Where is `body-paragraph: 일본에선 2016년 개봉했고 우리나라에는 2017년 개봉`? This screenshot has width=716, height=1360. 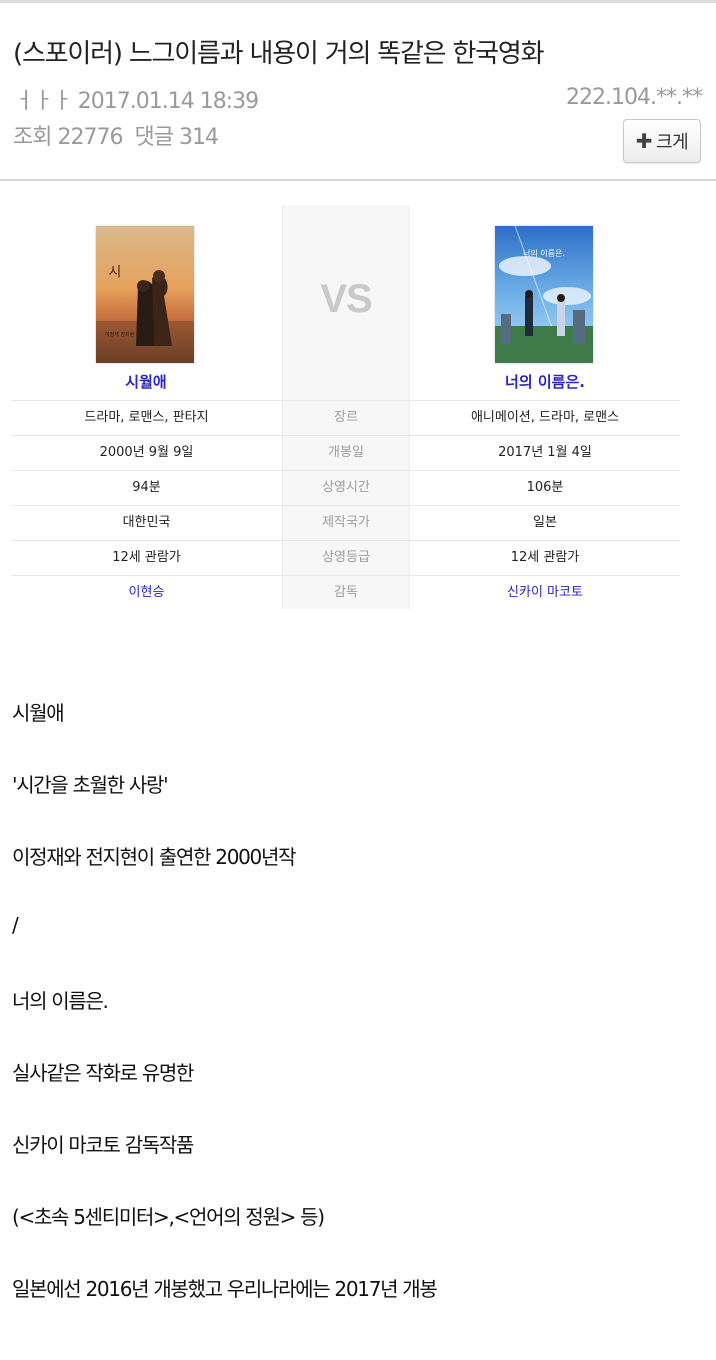 body-paragraph: 일본에선 2016년 개봉했고 우리나라에는 2017년 개봉 is located at coordinates (225, 1289).